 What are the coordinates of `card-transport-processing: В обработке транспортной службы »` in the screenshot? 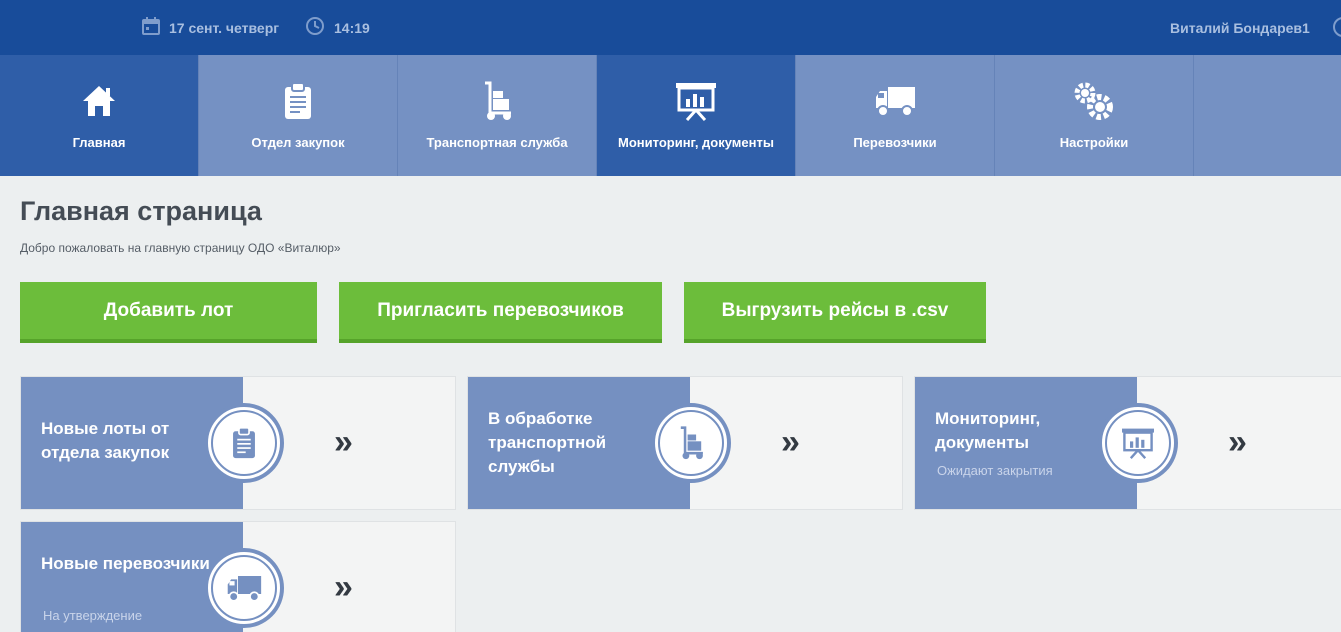 It's located at (685, 443).